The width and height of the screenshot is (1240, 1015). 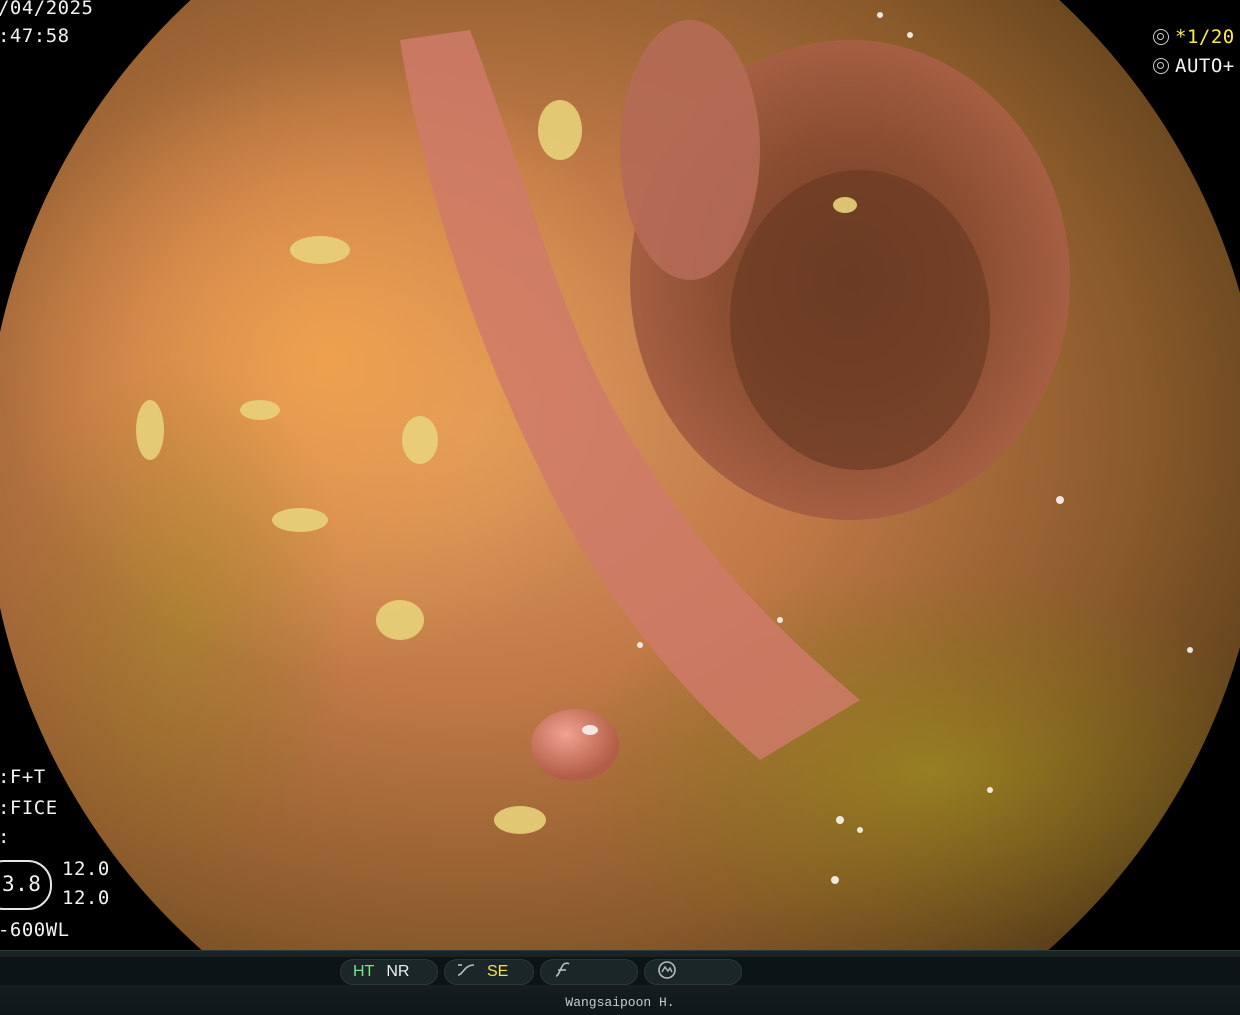 I want to click on tone-curve-icon, so click(x=466, y=972).